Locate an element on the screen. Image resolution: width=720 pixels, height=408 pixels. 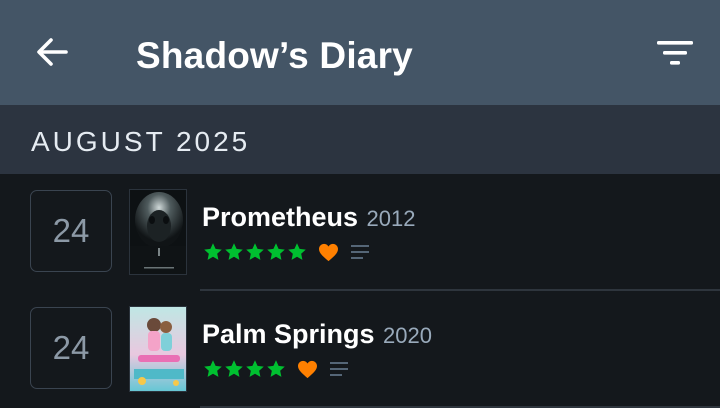
month-label: AUGUST 2025 is located at coordinates (141, 141).